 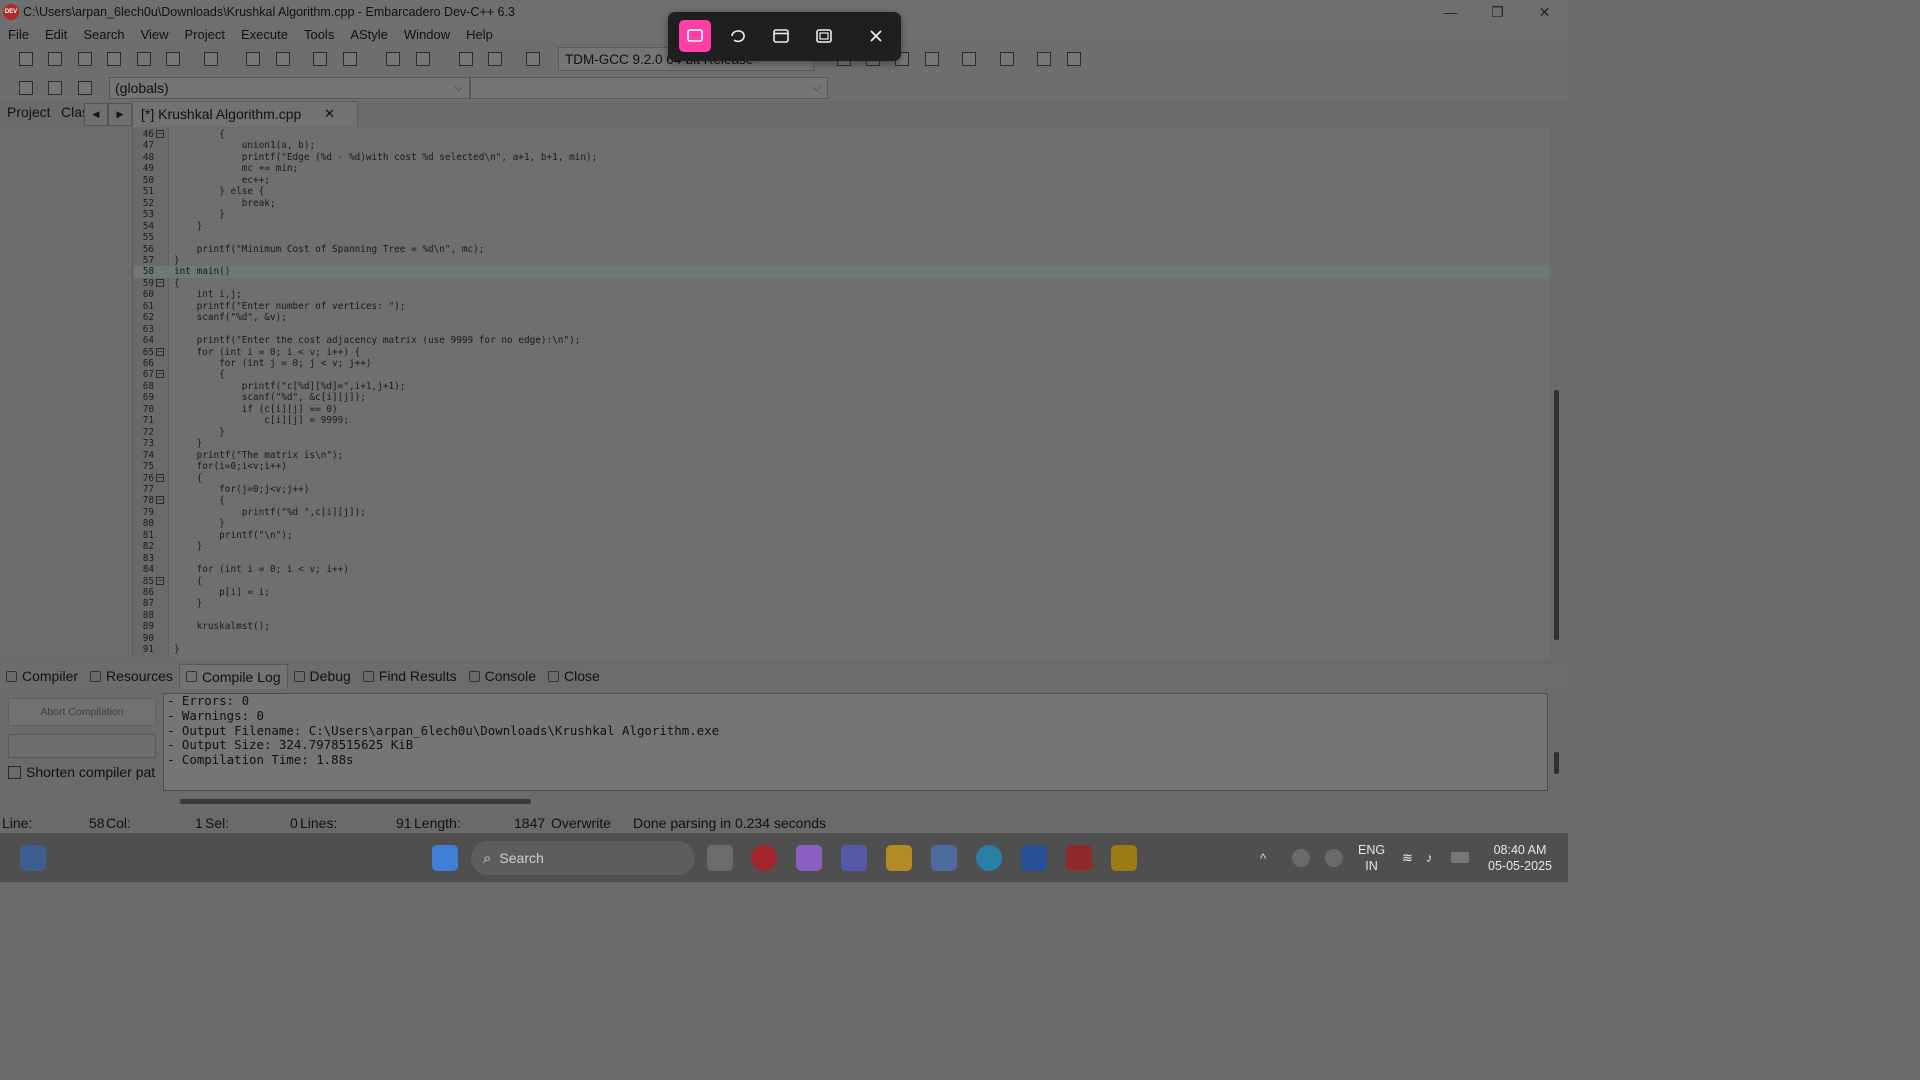 I want to click on code-line: 72 }, so click(x=842, y=432).